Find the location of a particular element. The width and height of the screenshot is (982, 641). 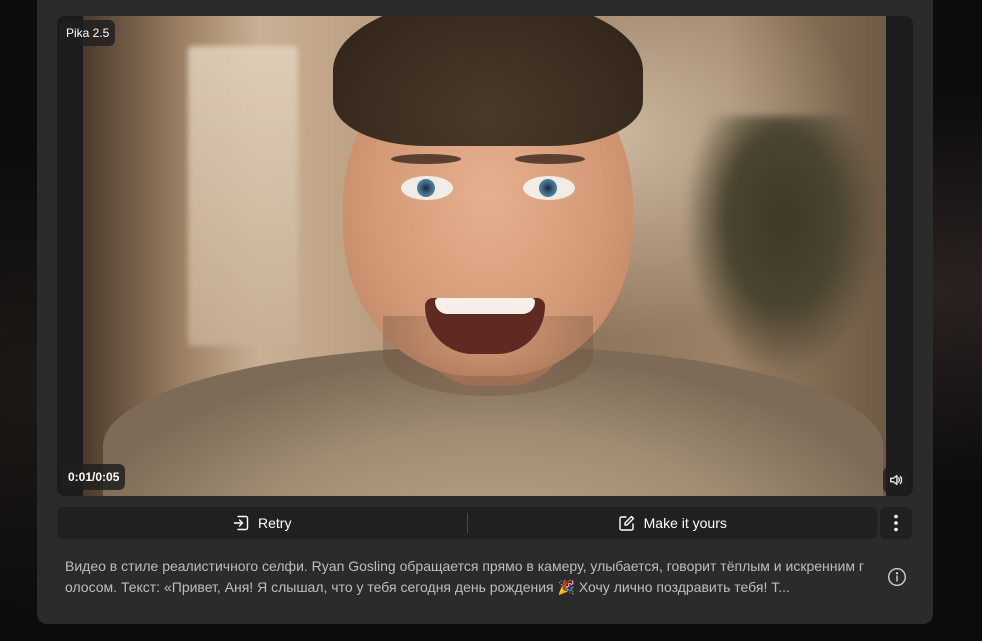

make-it-yours-button: Make it yours is located at coordinates (673, 523).